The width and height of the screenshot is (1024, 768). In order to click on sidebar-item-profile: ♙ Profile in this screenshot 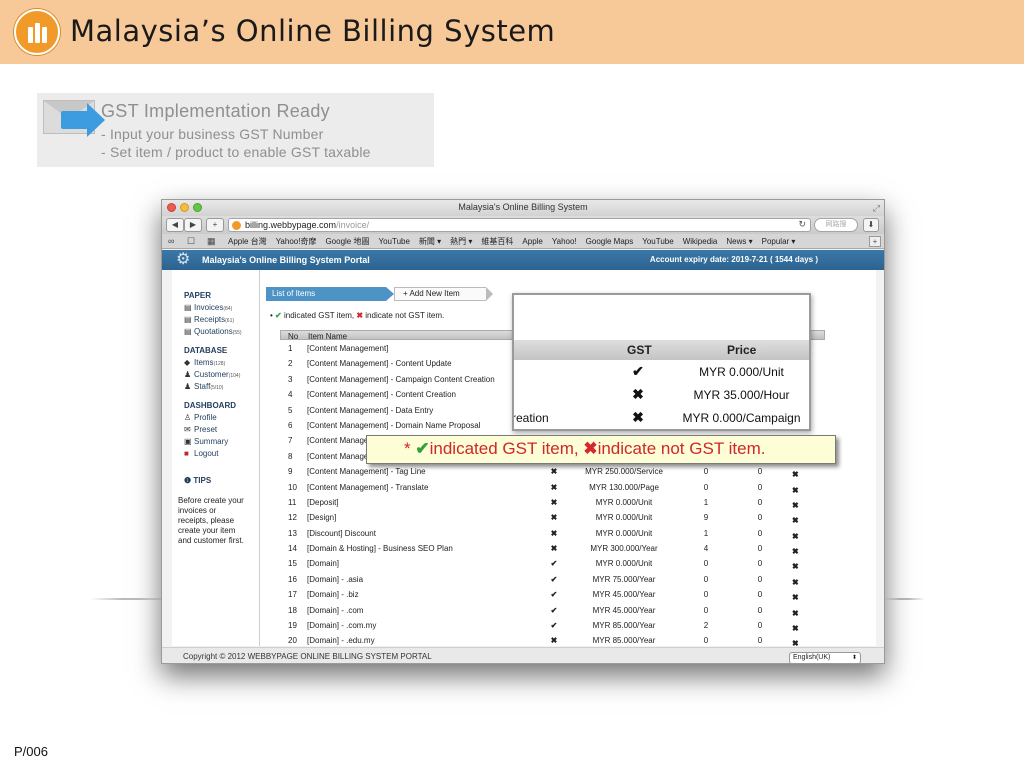, I will do `click(200, 417)`.